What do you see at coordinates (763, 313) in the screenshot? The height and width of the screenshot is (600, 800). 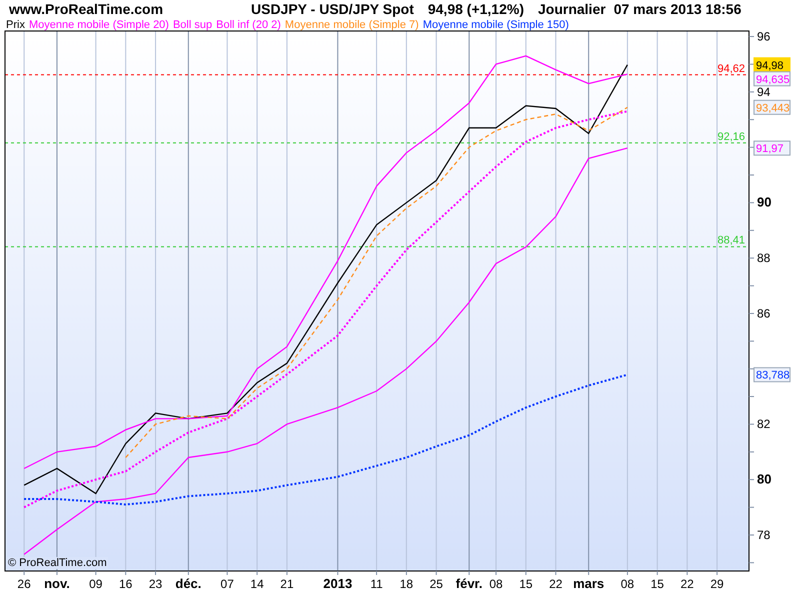 I see `y-axis-label: 86` at bounding box center [763, 313].